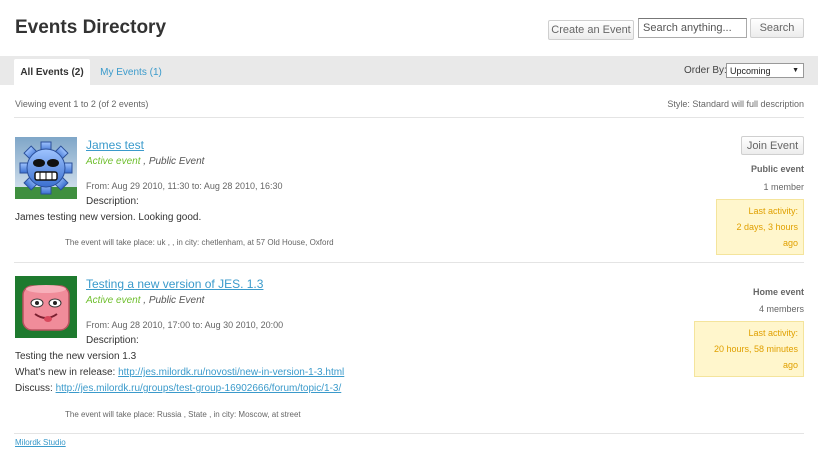 The width and height of the screenshot is (818, 470). I want to click on discuss-label: Discuss:, so click(35, 388).